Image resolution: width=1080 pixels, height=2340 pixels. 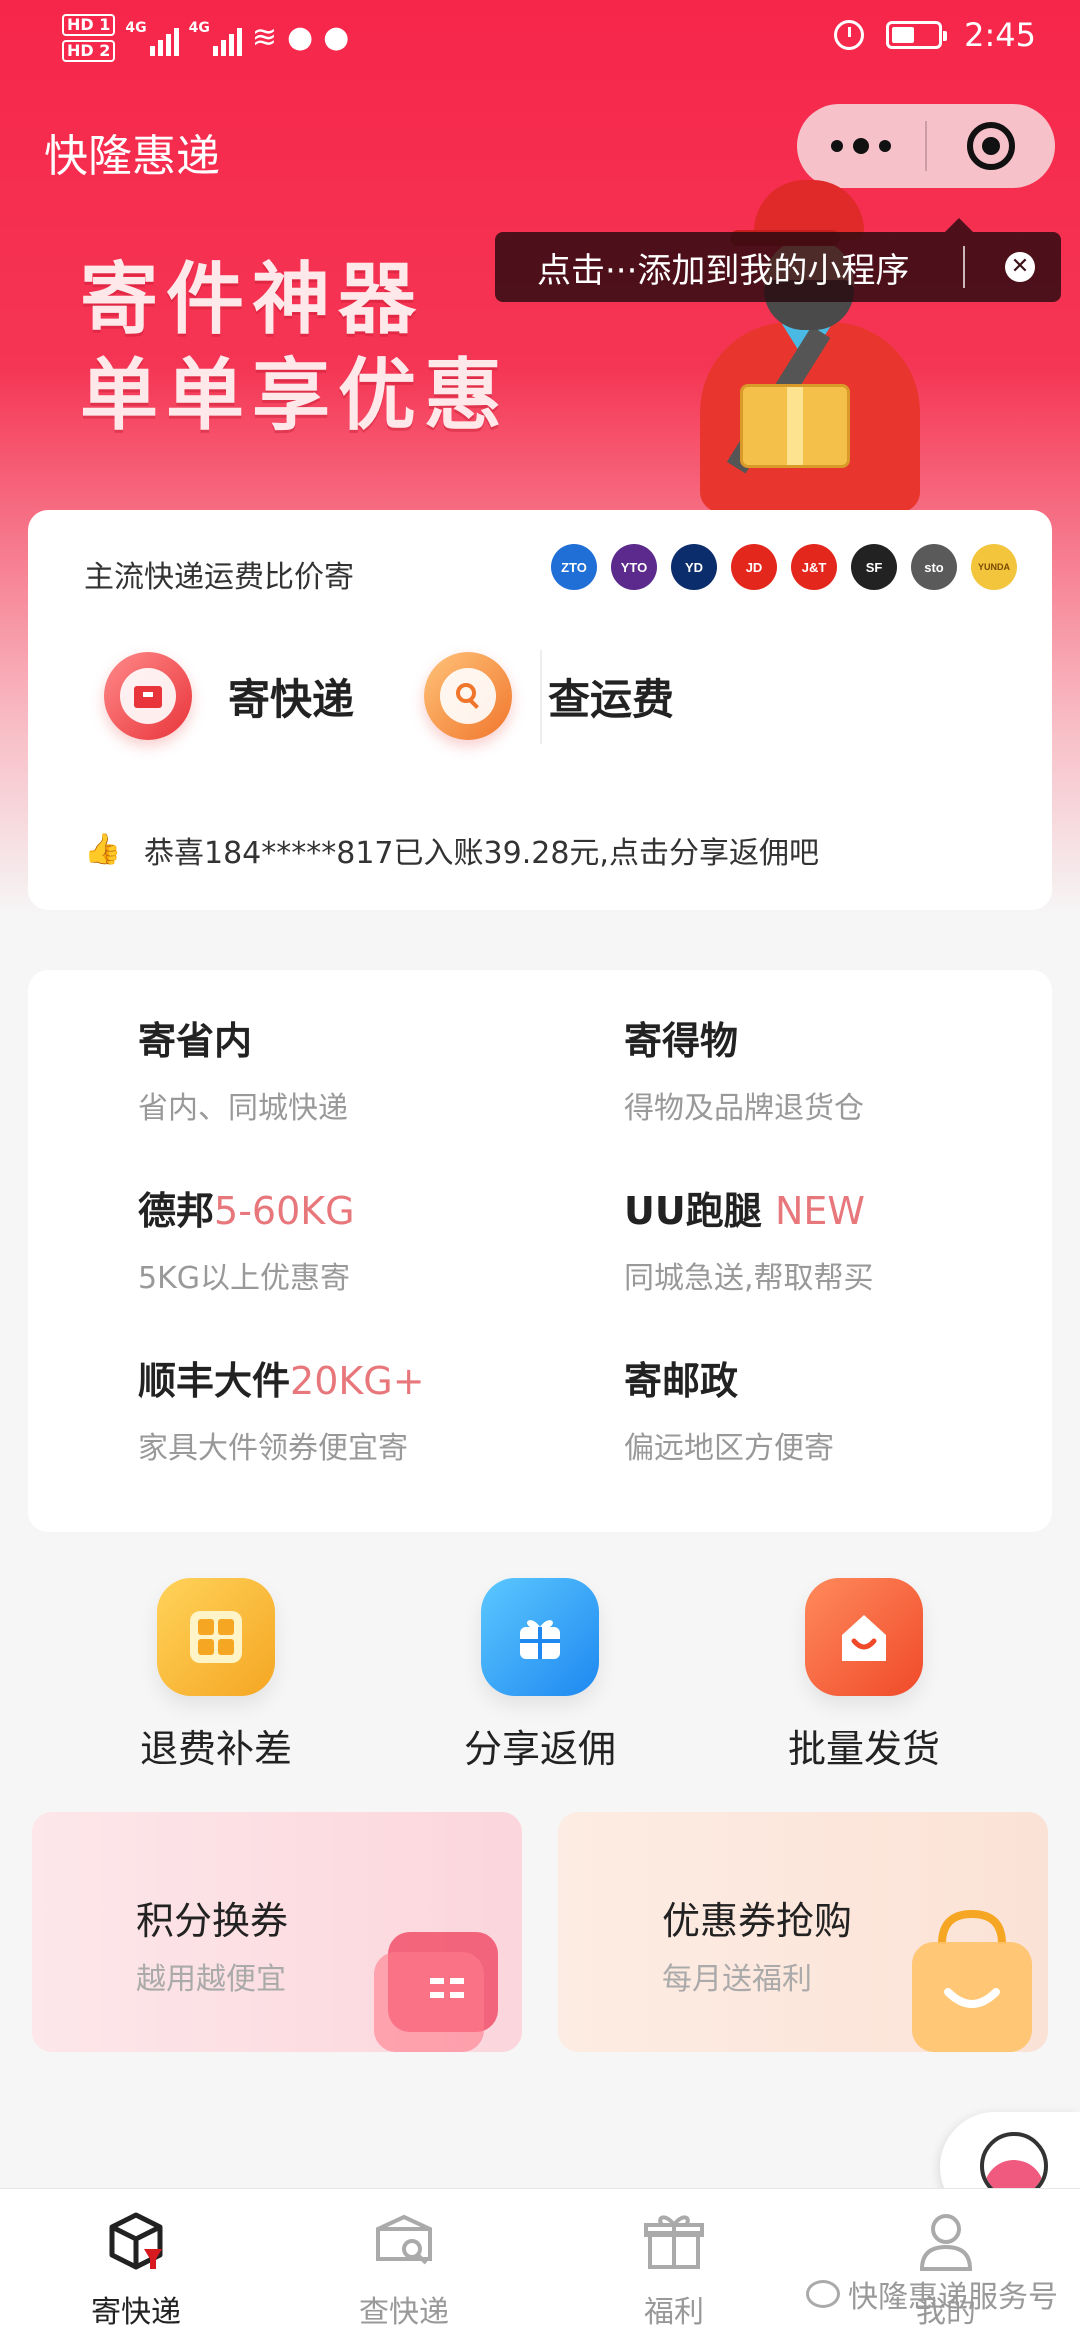 What do you see at coordinates (749, 1238) in the screenshot?
I see `service-uu-errand: UU跑腿 NEW 同城急送,帮取帮买` at bounding box center [749, 1238].